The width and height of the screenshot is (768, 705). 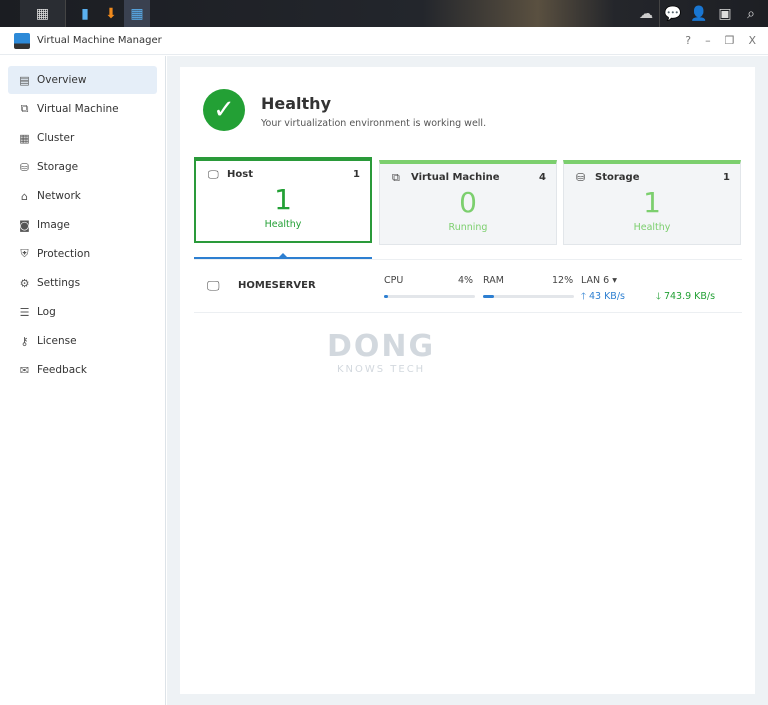 I want to click on main-menu-icon: ▦, so click(x=42, y=13).